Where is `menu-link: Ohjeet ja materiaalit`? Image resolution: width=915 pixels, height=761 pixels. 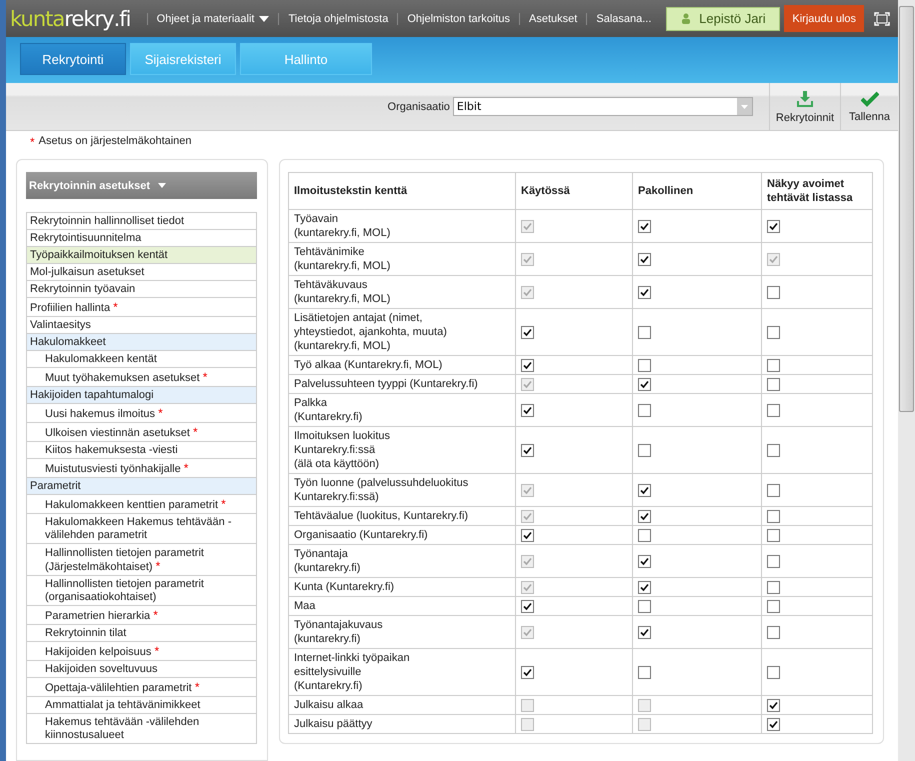
menu-link: Ohjeet ja materiaalit is located at coordinates (212, 18).